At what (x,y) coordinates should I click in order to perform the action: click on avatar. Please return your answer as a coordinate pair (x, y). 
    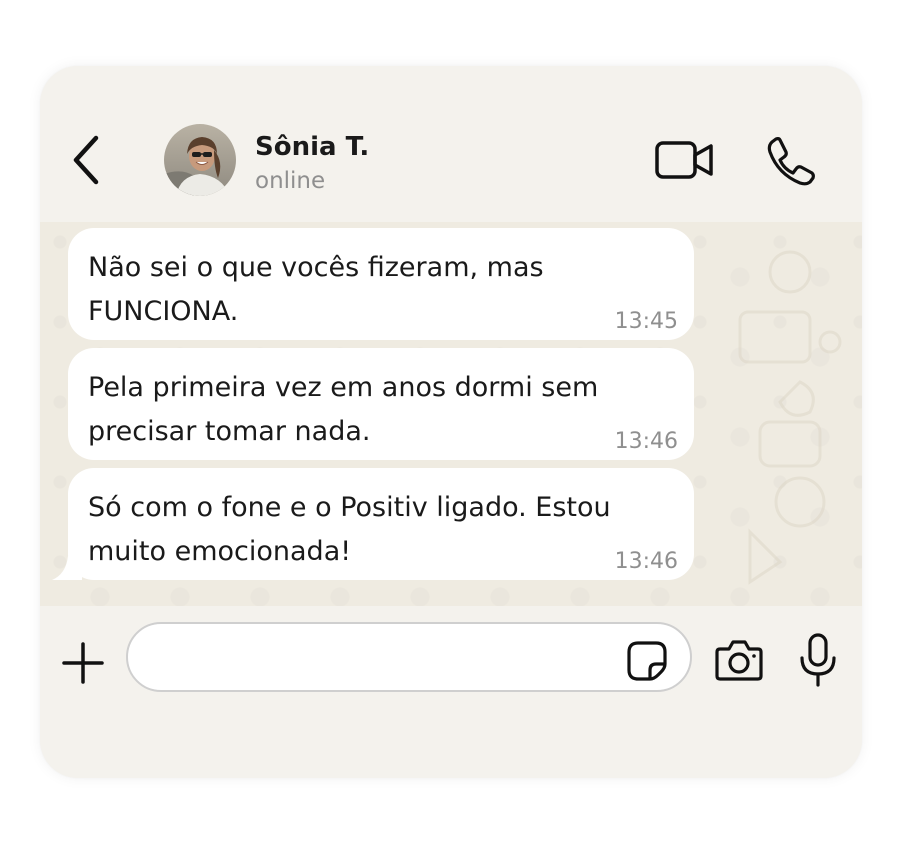
    Looking at the image, I should click on (200, 160).